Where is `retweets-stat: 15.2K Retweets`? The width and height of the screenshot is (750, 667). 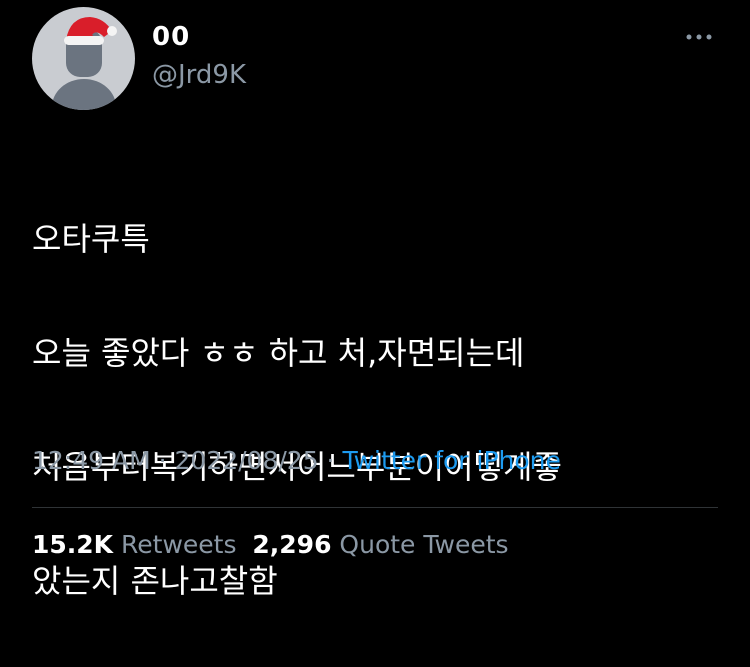
retweets-stat: 15.2K Retweets is located at coordinates (134, 544).